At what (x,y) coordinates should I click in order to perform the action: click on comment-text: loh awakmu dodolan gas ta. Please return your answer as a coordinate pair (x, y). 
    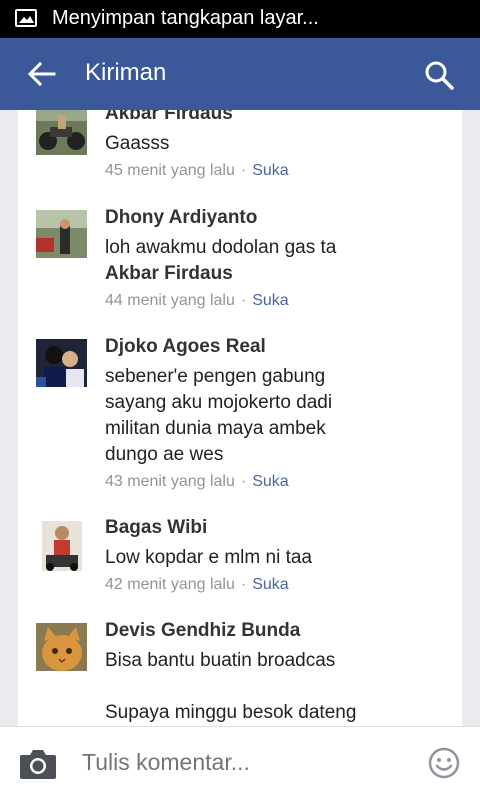
    Looking at the image, I should click on (221, 247).